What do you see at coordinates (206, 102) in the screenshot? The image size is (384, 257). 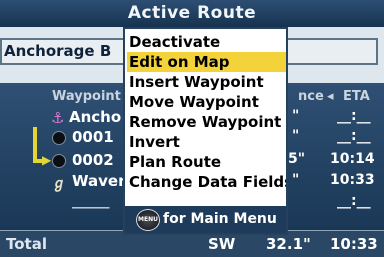 I see `menu-item-move-waypoint: Move Waypoint` at bounding box center [206, 102].